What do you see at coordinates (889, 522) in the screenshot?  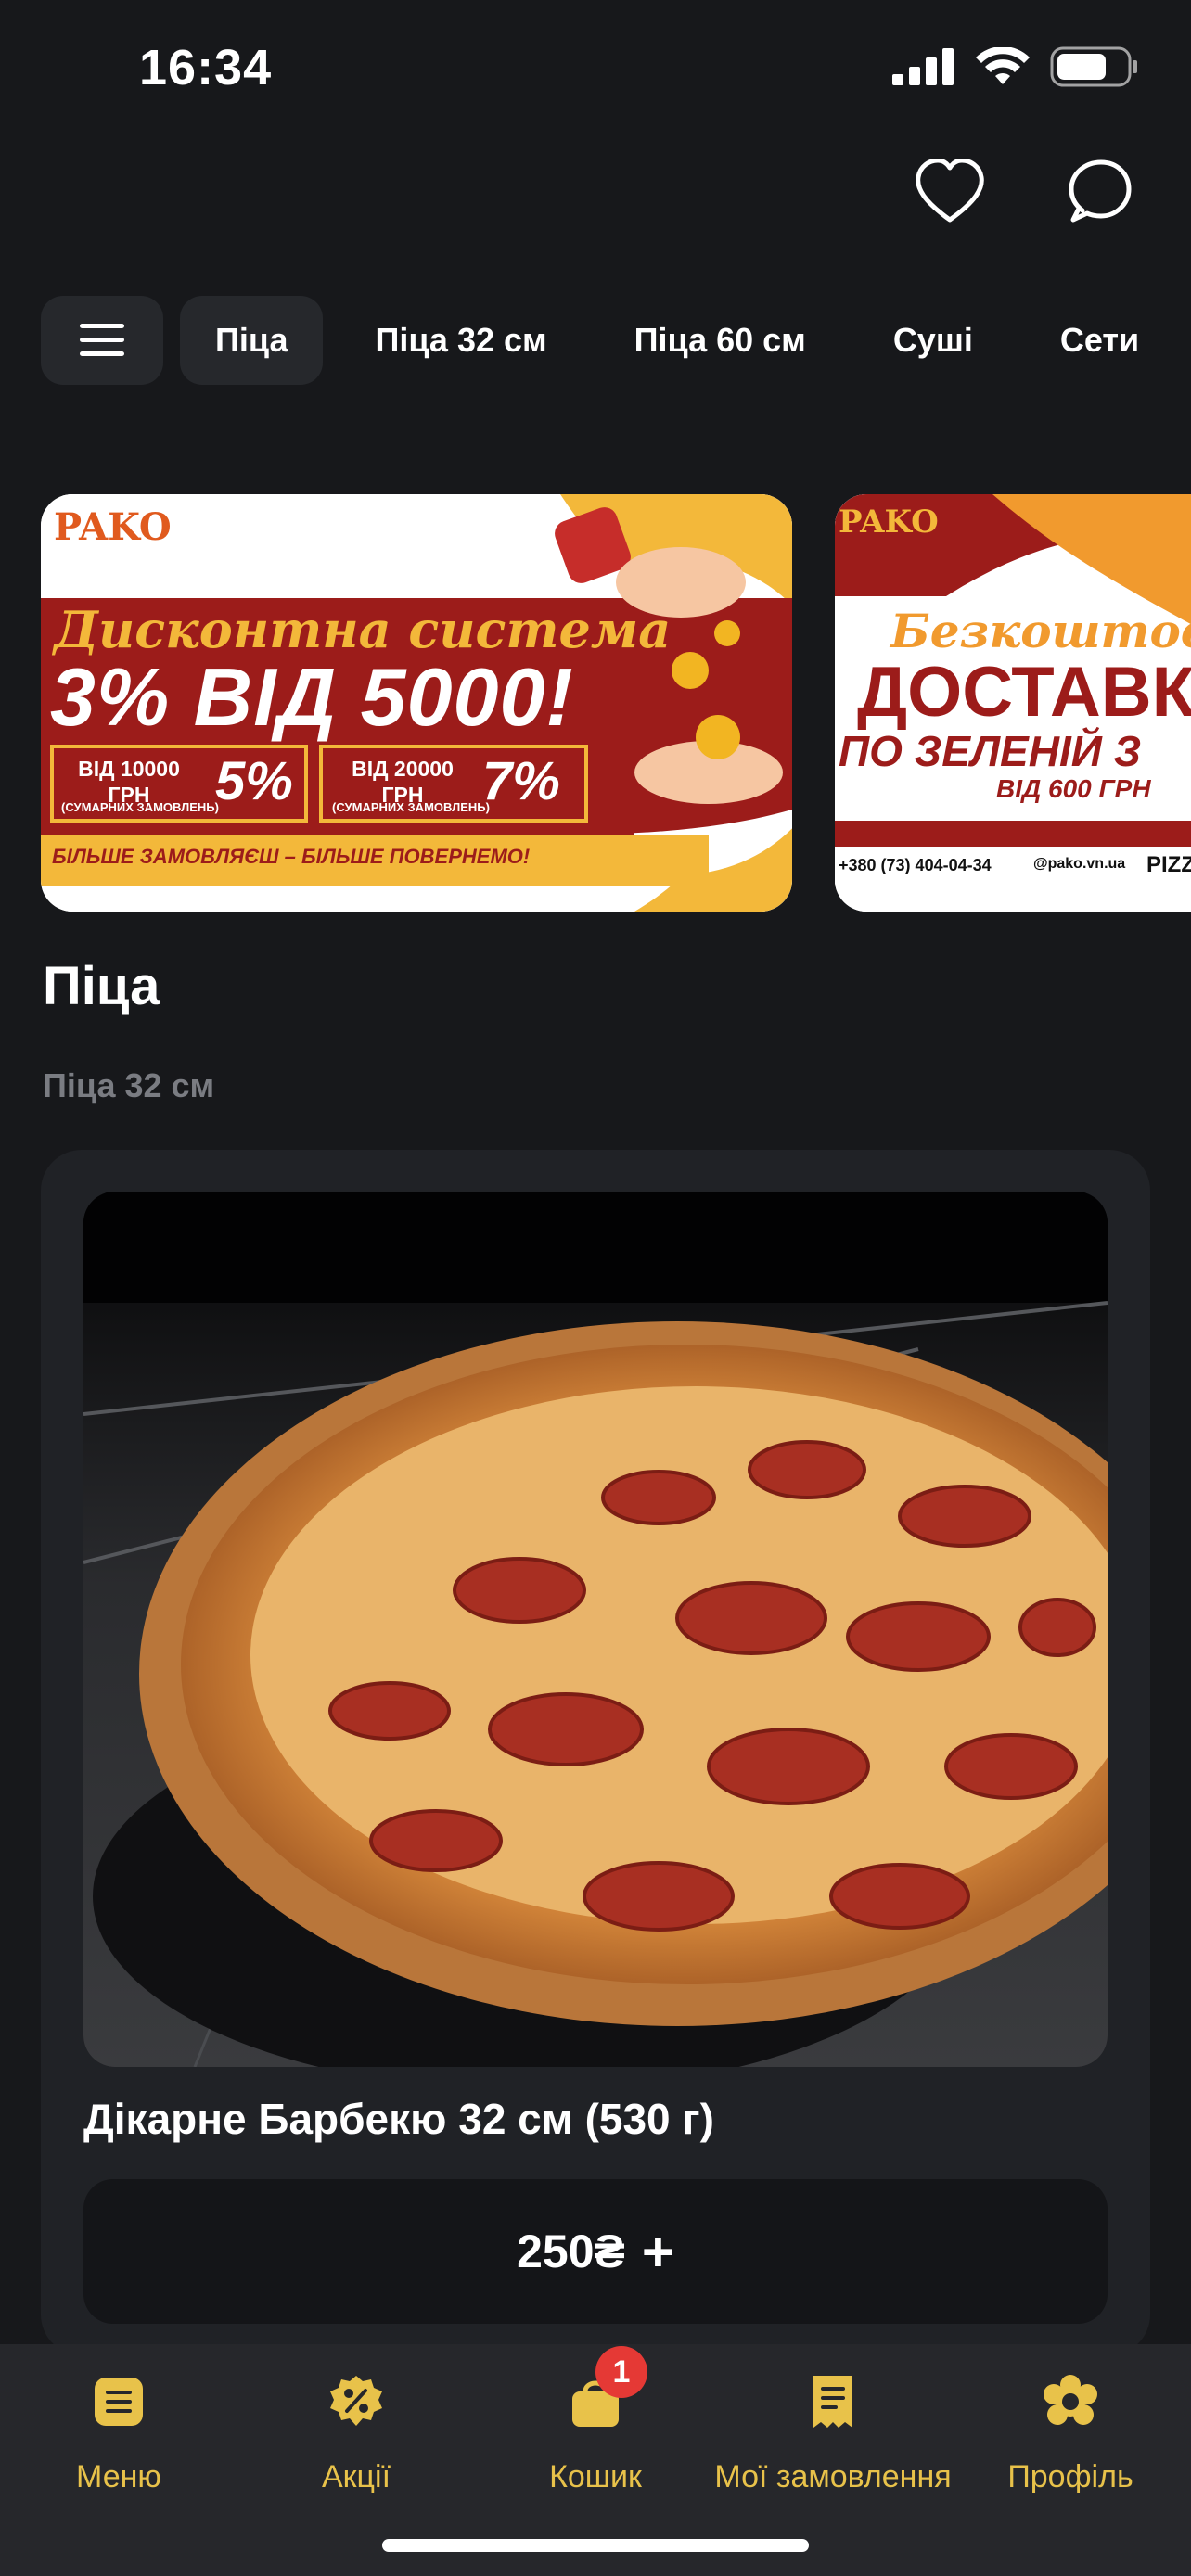 I see `banner2-logo: PAKO` at bounding box center [889, 522].